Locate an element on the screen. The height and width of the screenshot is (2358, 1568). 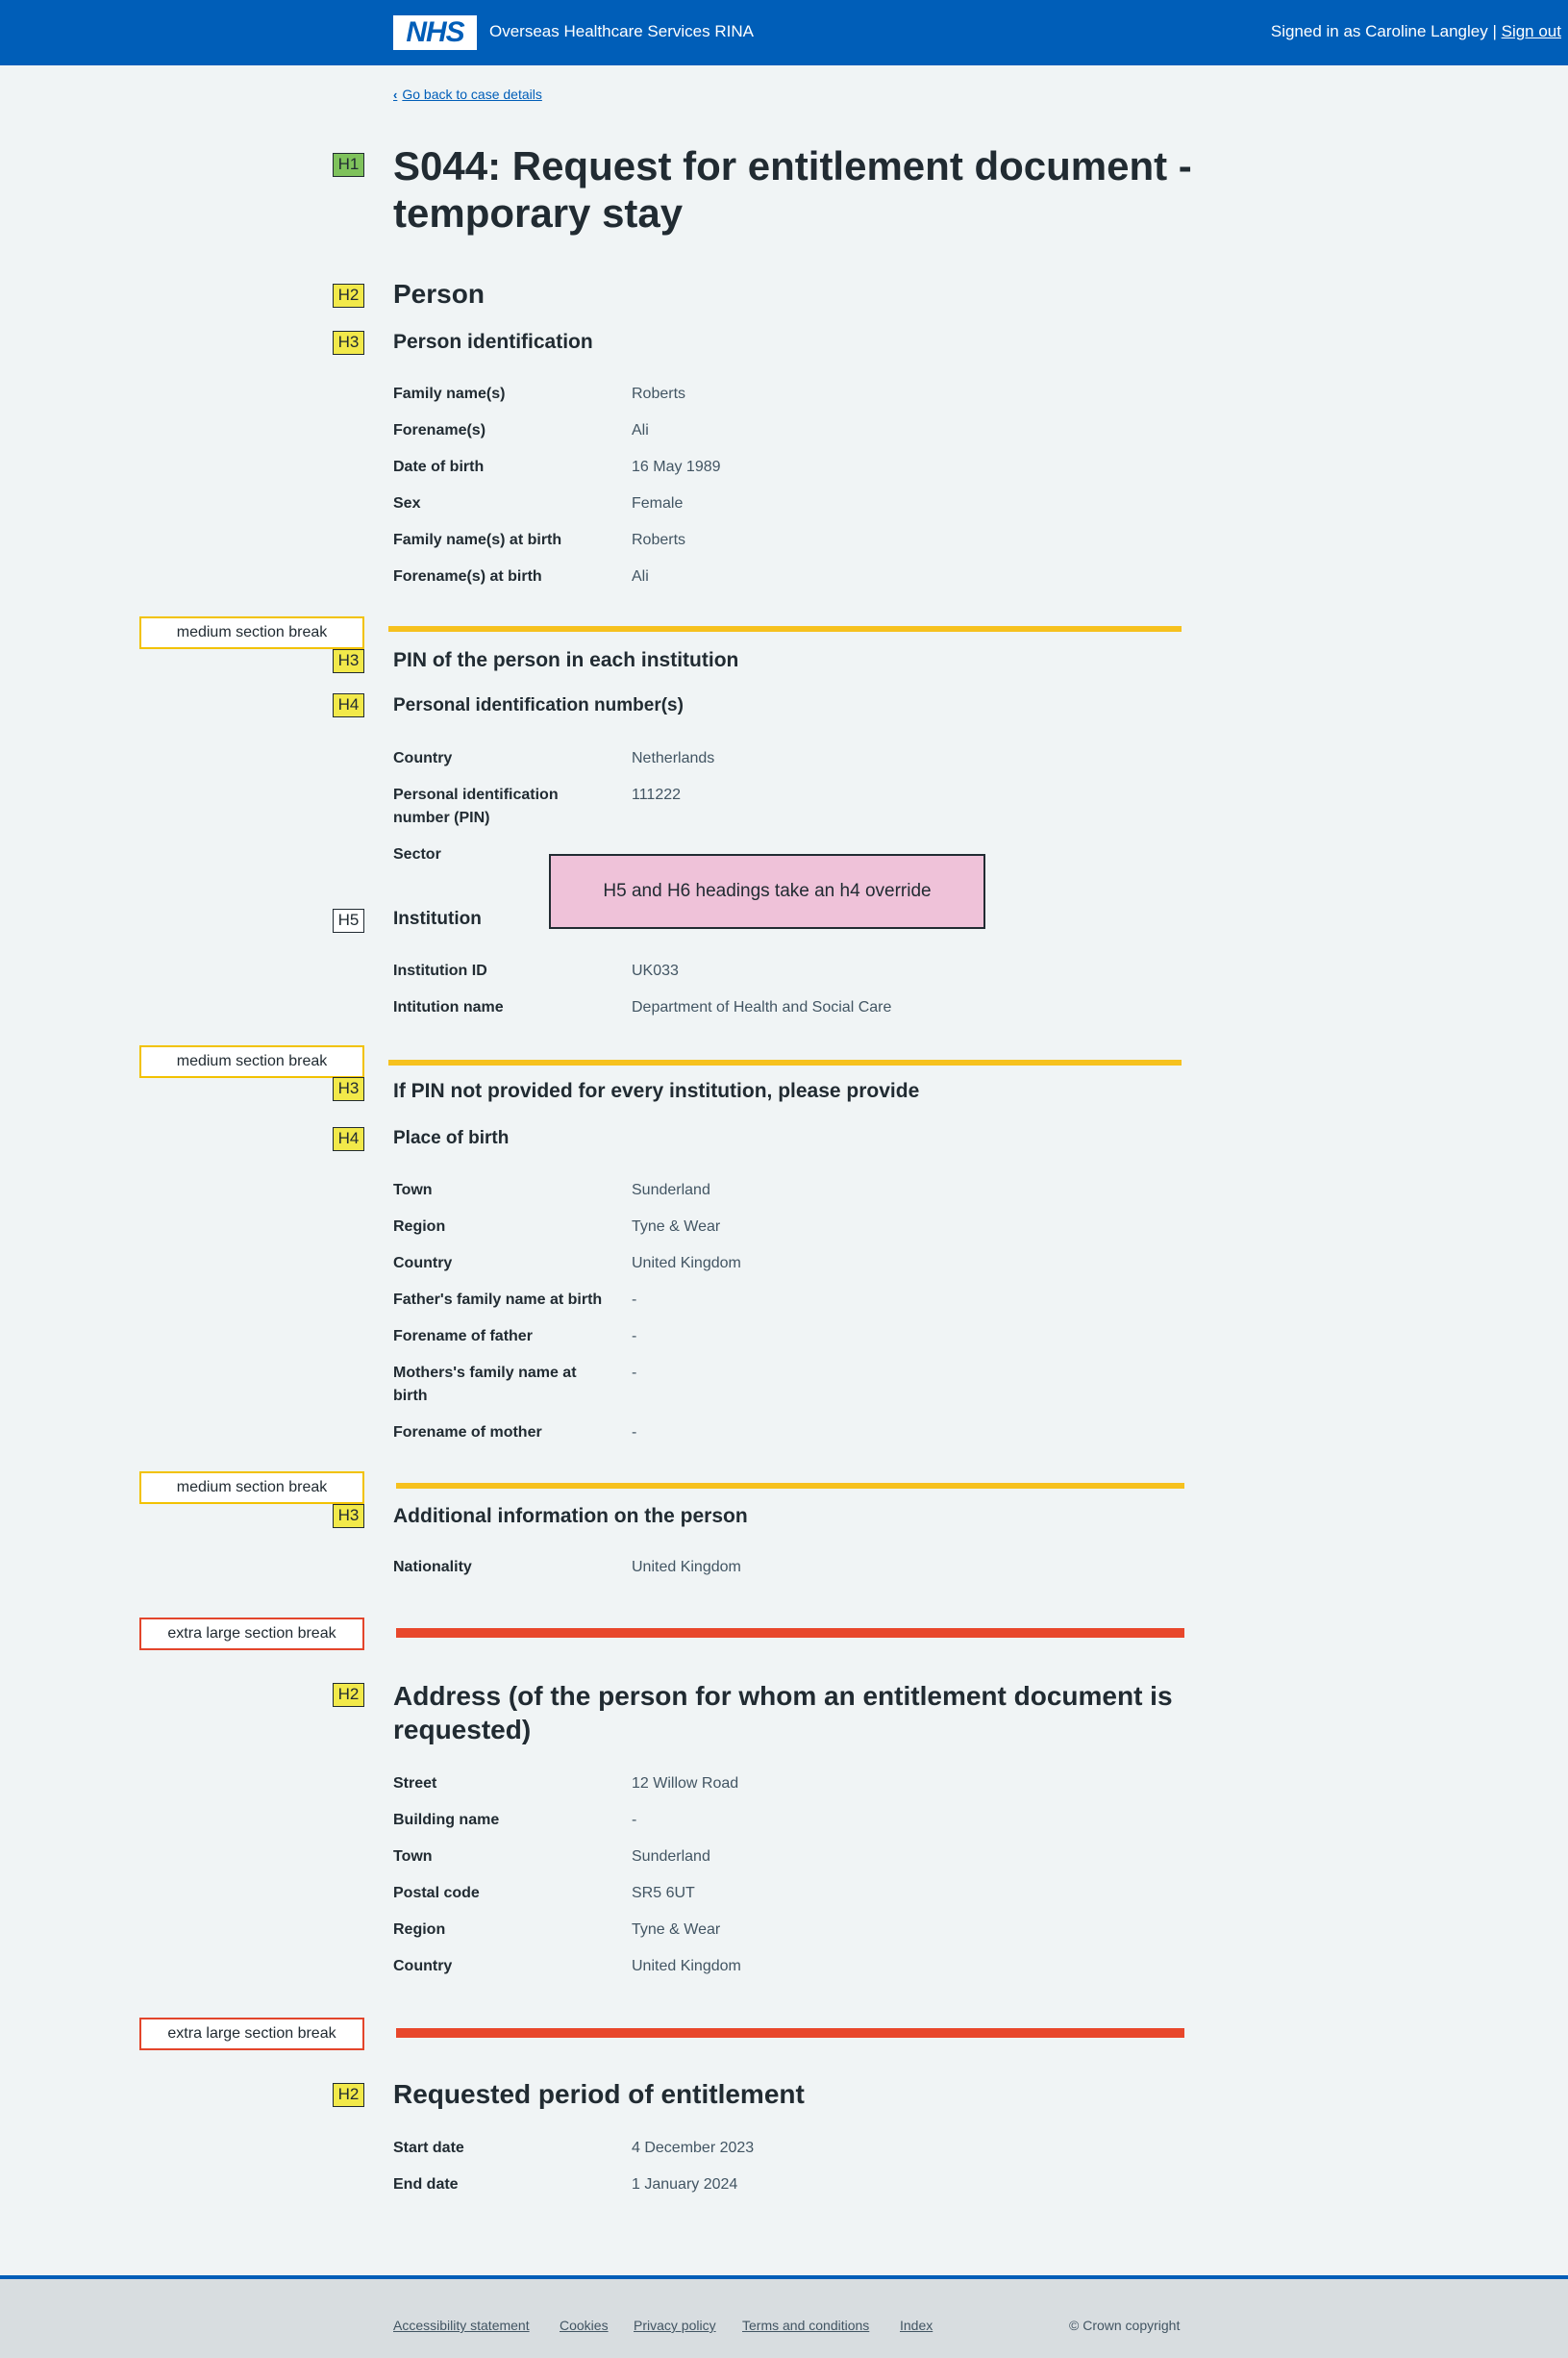
row-key: Postal code is located at coordinates (436, 1893).